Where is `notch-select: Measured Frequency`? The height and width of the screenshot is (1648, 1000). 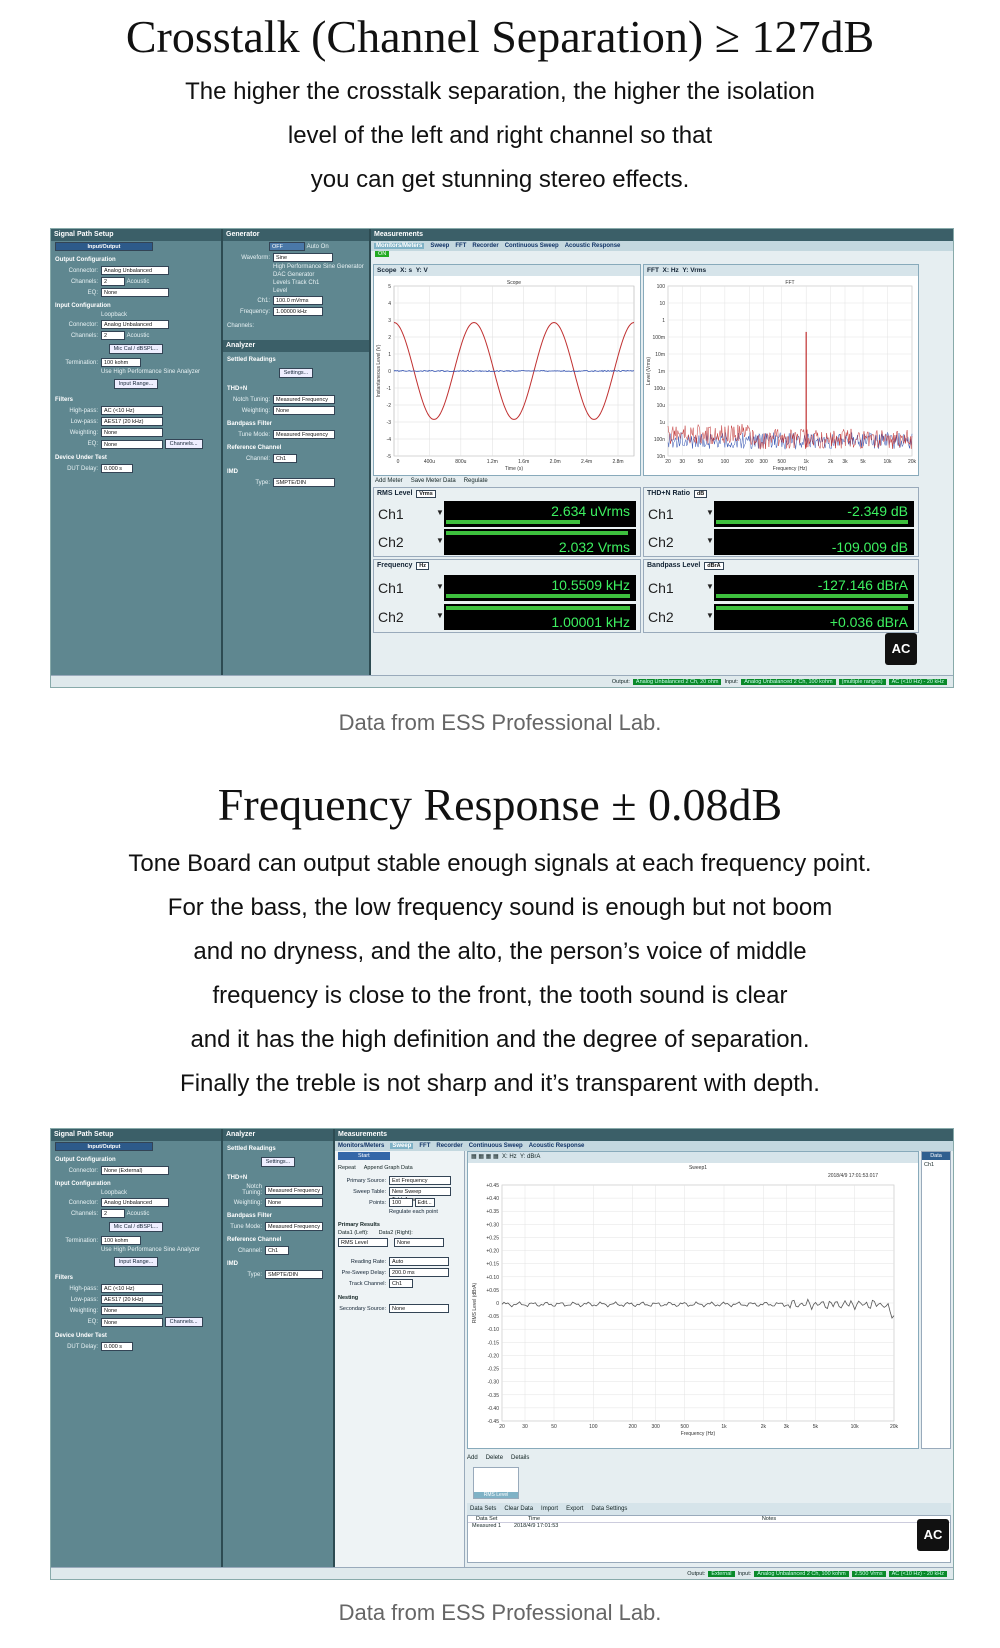
notch-select: Measured Frequency is located at coordinates (304, 399).